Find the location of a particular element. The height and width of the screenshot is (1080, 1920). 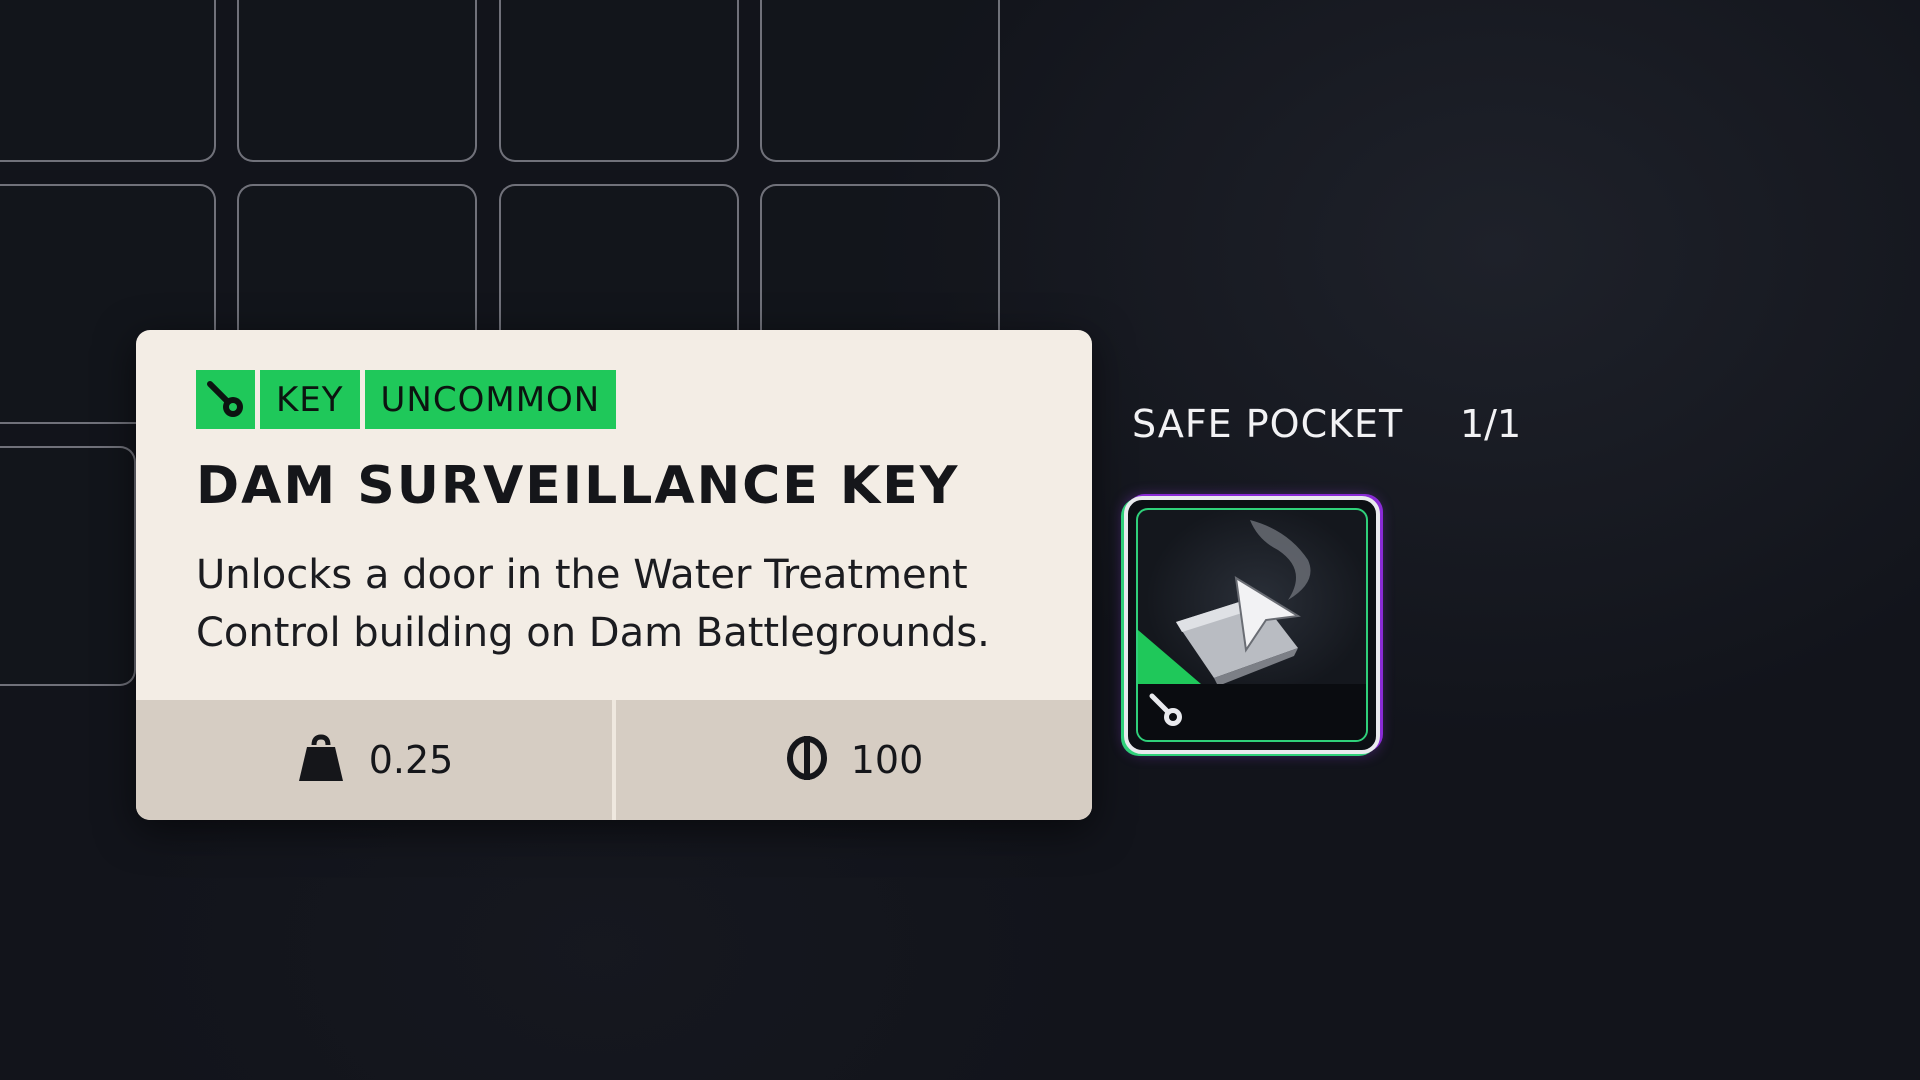

rarity-tag: UNCOMMON is located at coordinates (490, 399).